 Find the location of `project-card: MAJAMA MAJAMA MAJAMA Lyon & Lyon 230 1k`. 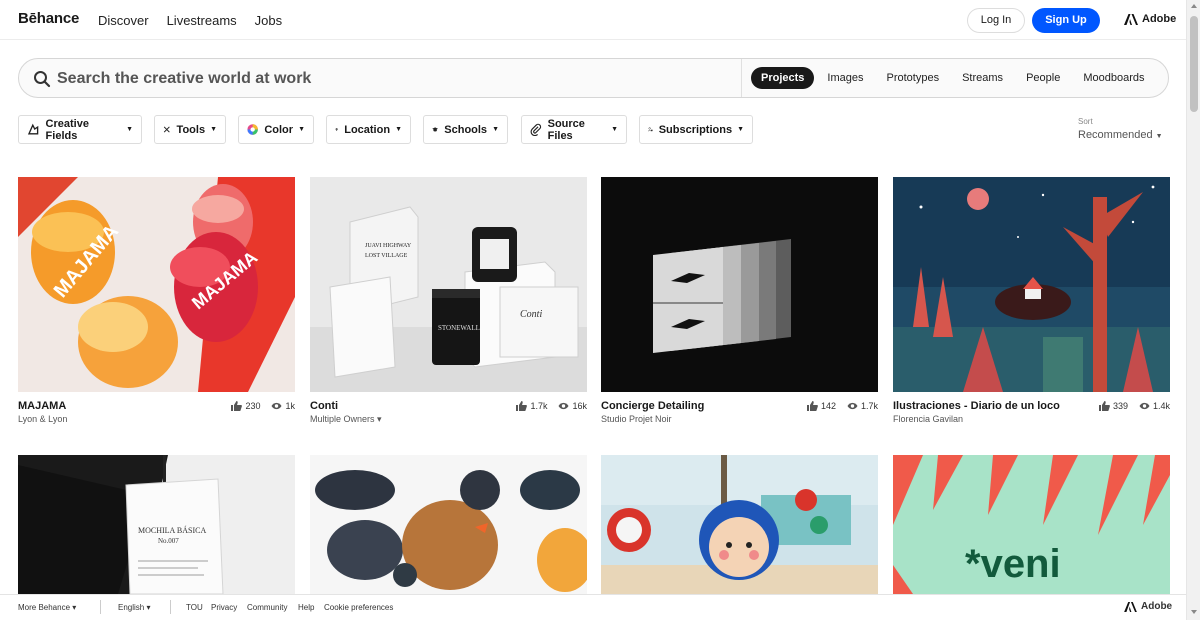

project-card: MAJAMA MAJAMA MAJAMA Lyon & Lyon 230 1k is located at coordinates (156, 300).